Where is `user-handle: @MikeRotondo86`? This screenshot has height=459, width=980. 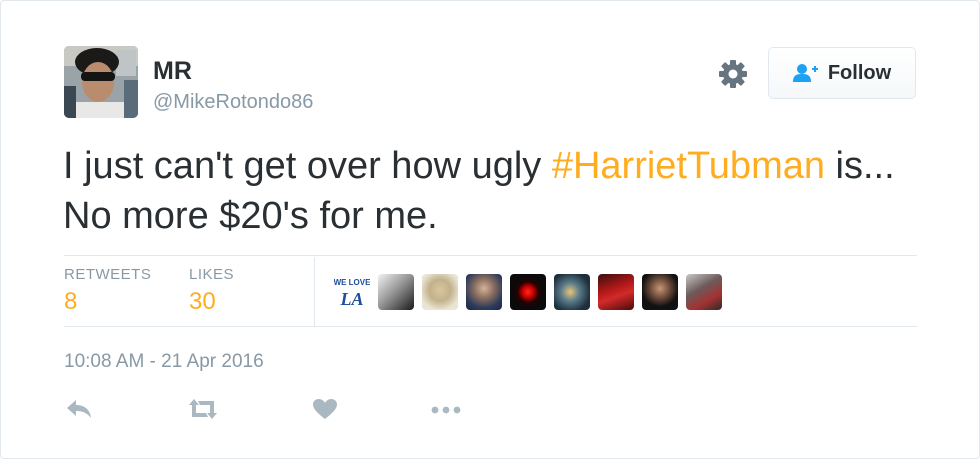
user-handle: @MikeRotondo86 is located at coordinates (233, 102).